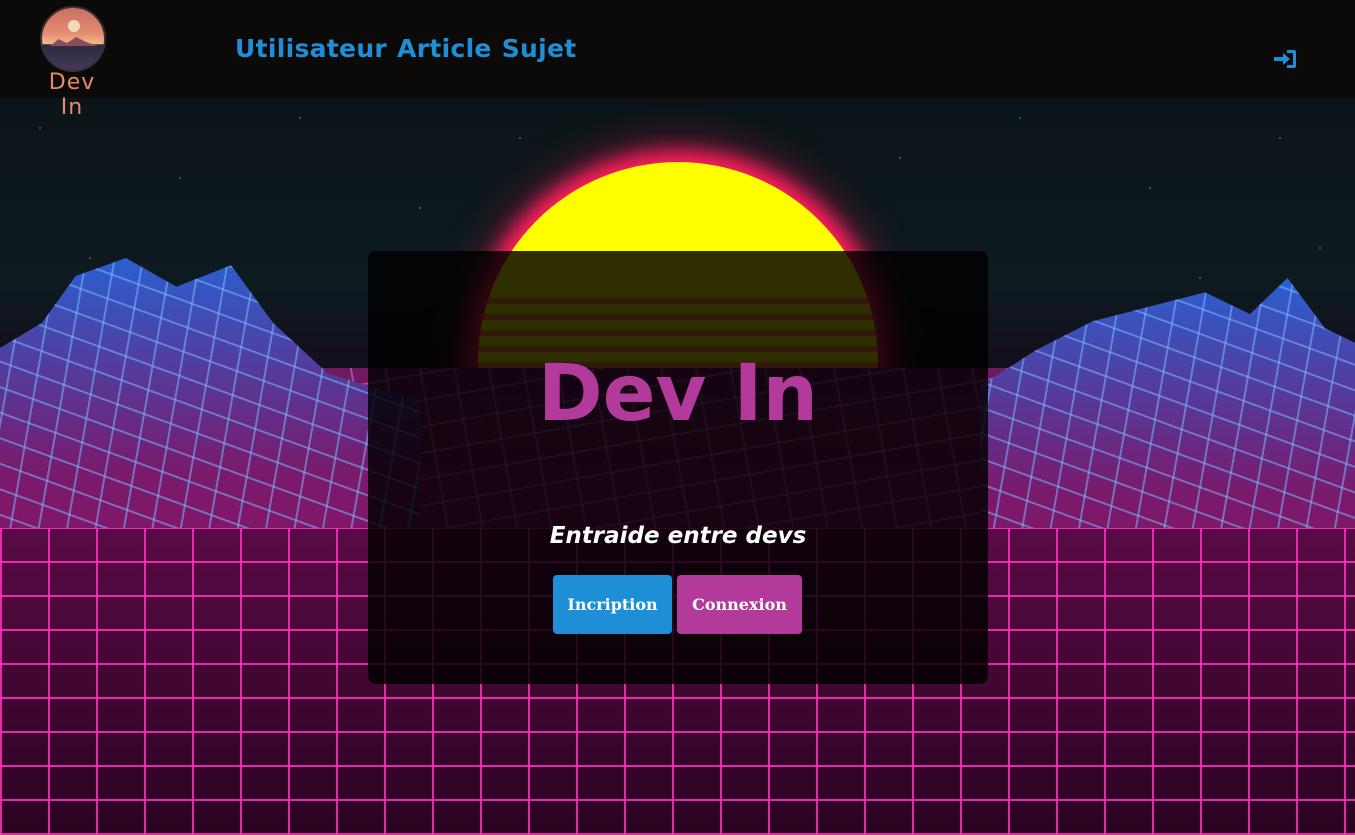  What do you see at coordinates (444, 48) in the screenshot?
I see `nav-link-article: Article` at bounding box center [444, 48].